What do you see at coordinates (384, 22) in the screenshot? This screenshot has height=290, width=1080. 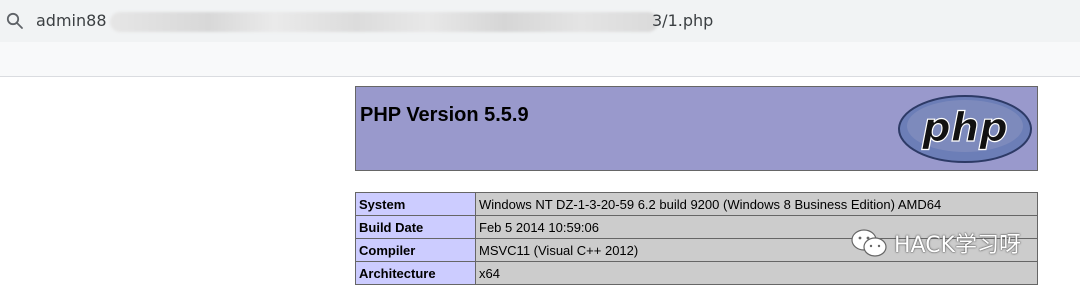 I see `url-redacted` at bounding box center [384, 22].